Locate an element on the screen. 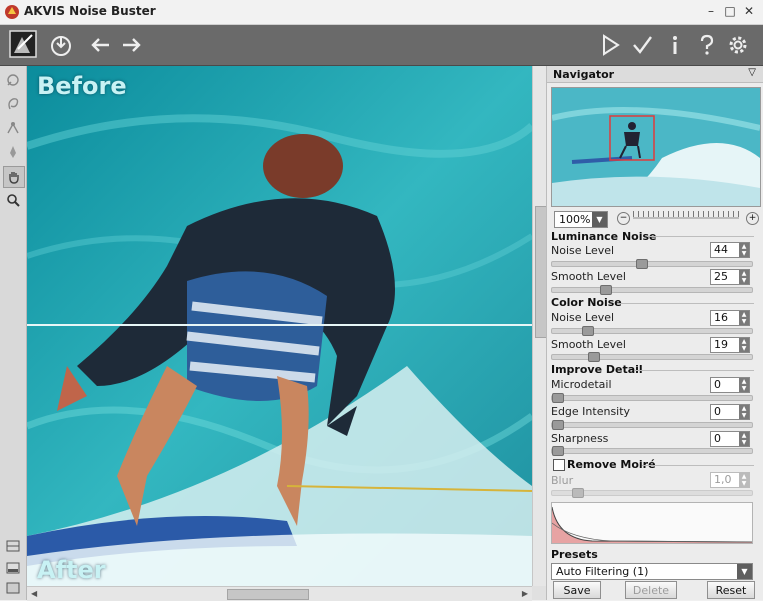 The image size is (763, 601). canvas-vertical-scrollbar is located at coordinates (539, 326).